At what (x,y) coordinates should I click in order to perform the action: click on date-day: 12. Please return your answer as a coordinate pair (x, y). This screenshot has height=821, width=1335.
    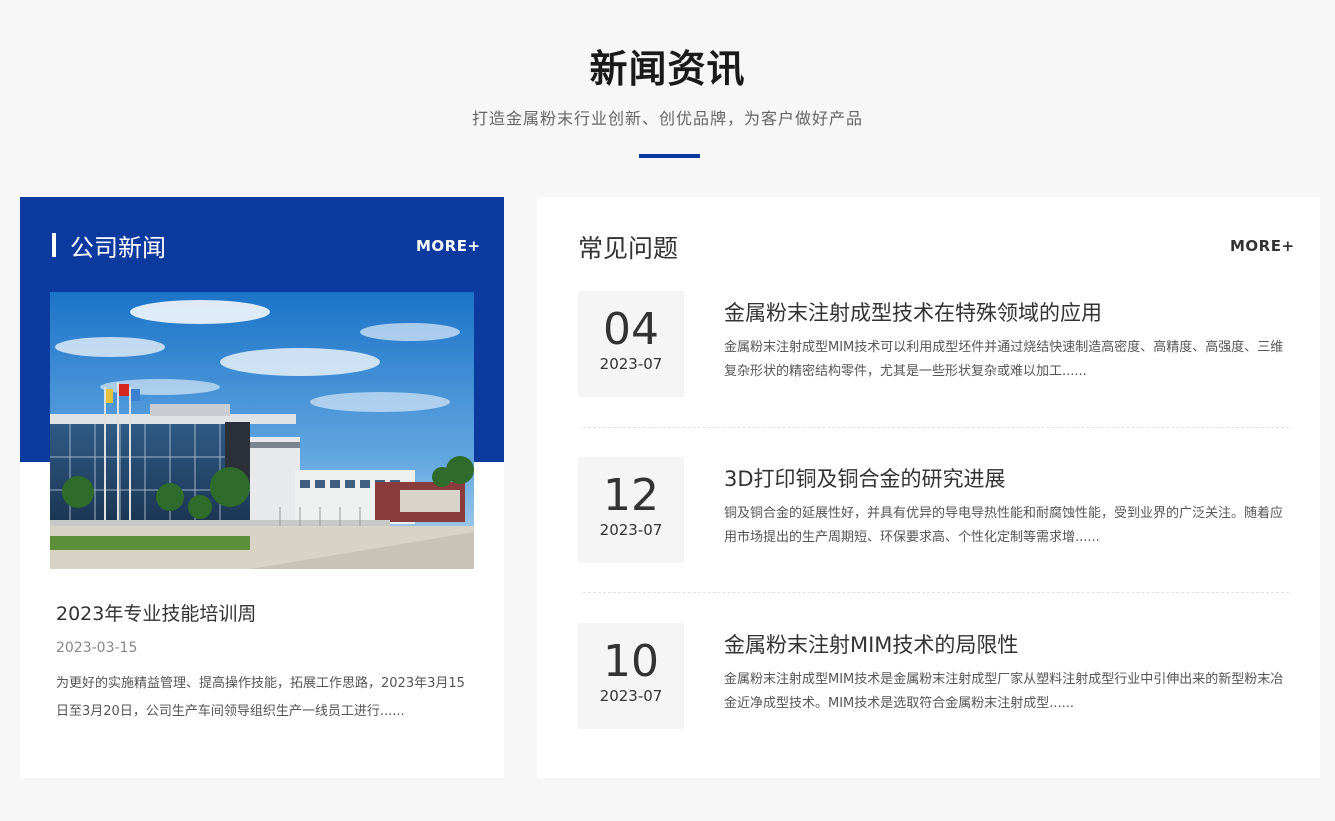
    Looking at the image, I should click on (631, 495).